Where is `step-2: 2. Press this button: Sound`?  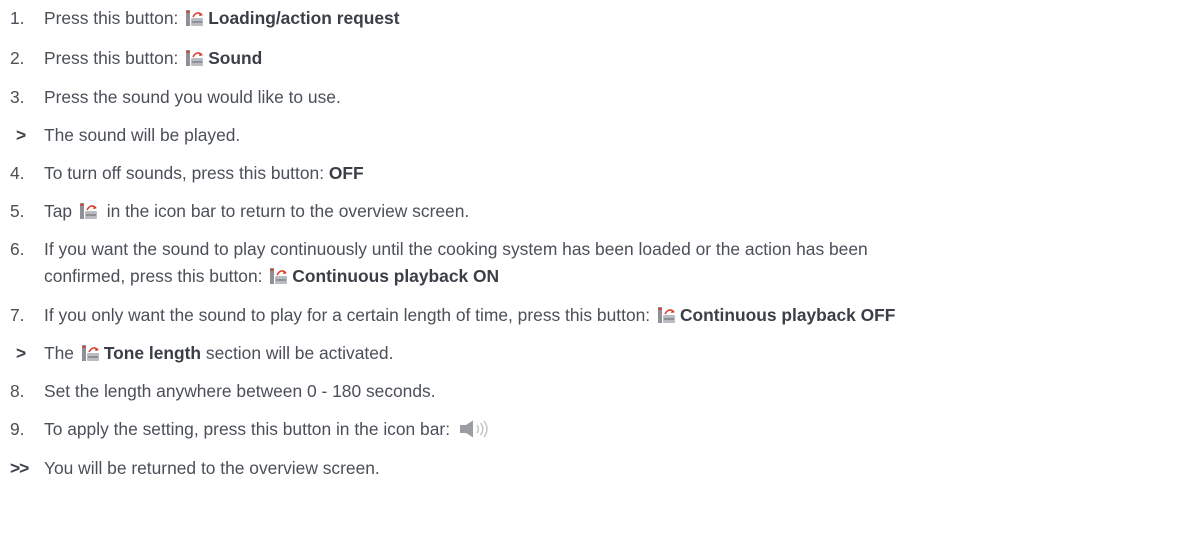 step-2: 2. Press this button: Sound is located at coordinates (605, 58).